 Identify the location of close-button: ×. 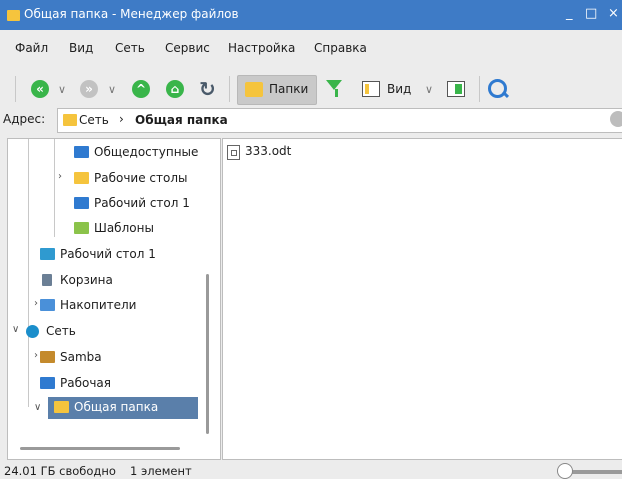
(613, 13).